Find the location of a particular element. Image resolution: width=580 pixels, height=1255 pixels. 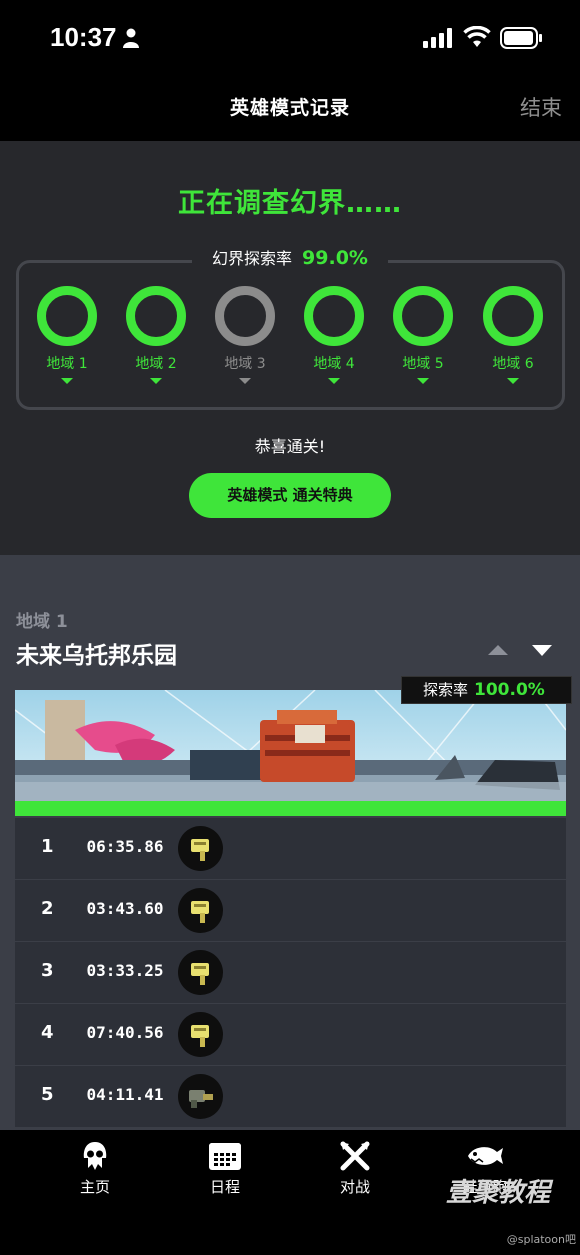

nav-label: 对战 is located at coordinates (354, 1187).